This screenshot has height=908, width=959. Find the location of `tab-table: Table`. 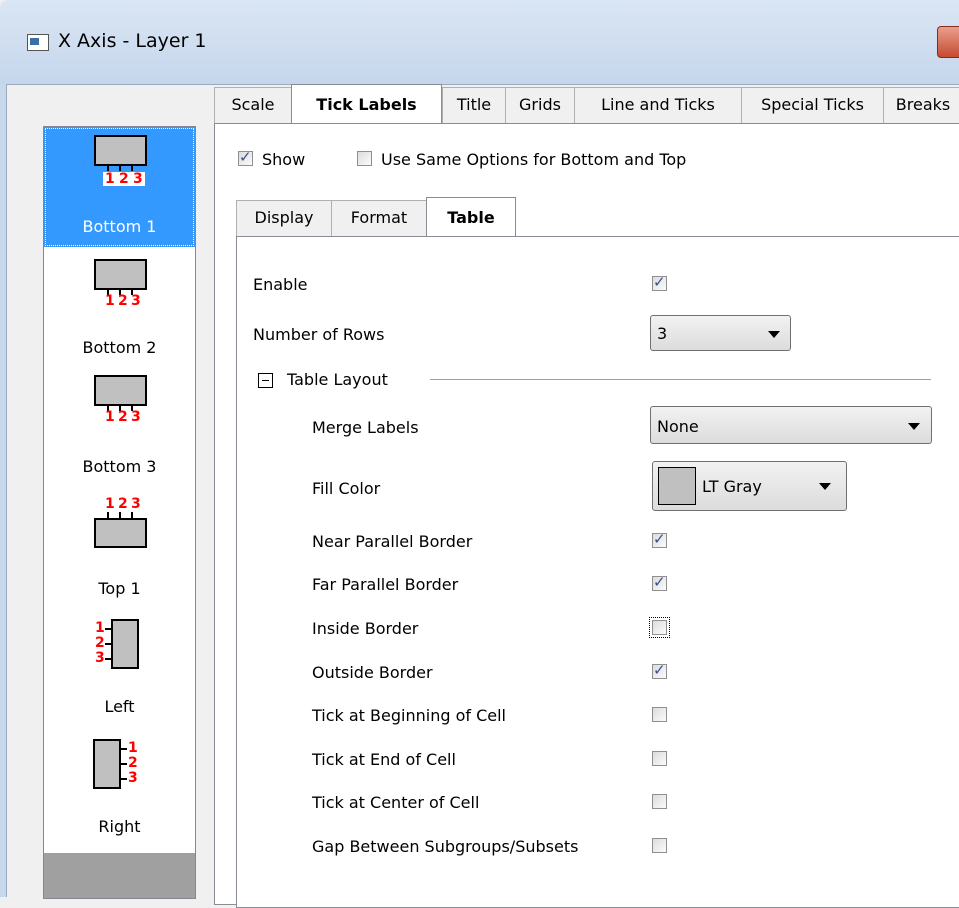

tab-table: Table is located at coordinates (471, 216).